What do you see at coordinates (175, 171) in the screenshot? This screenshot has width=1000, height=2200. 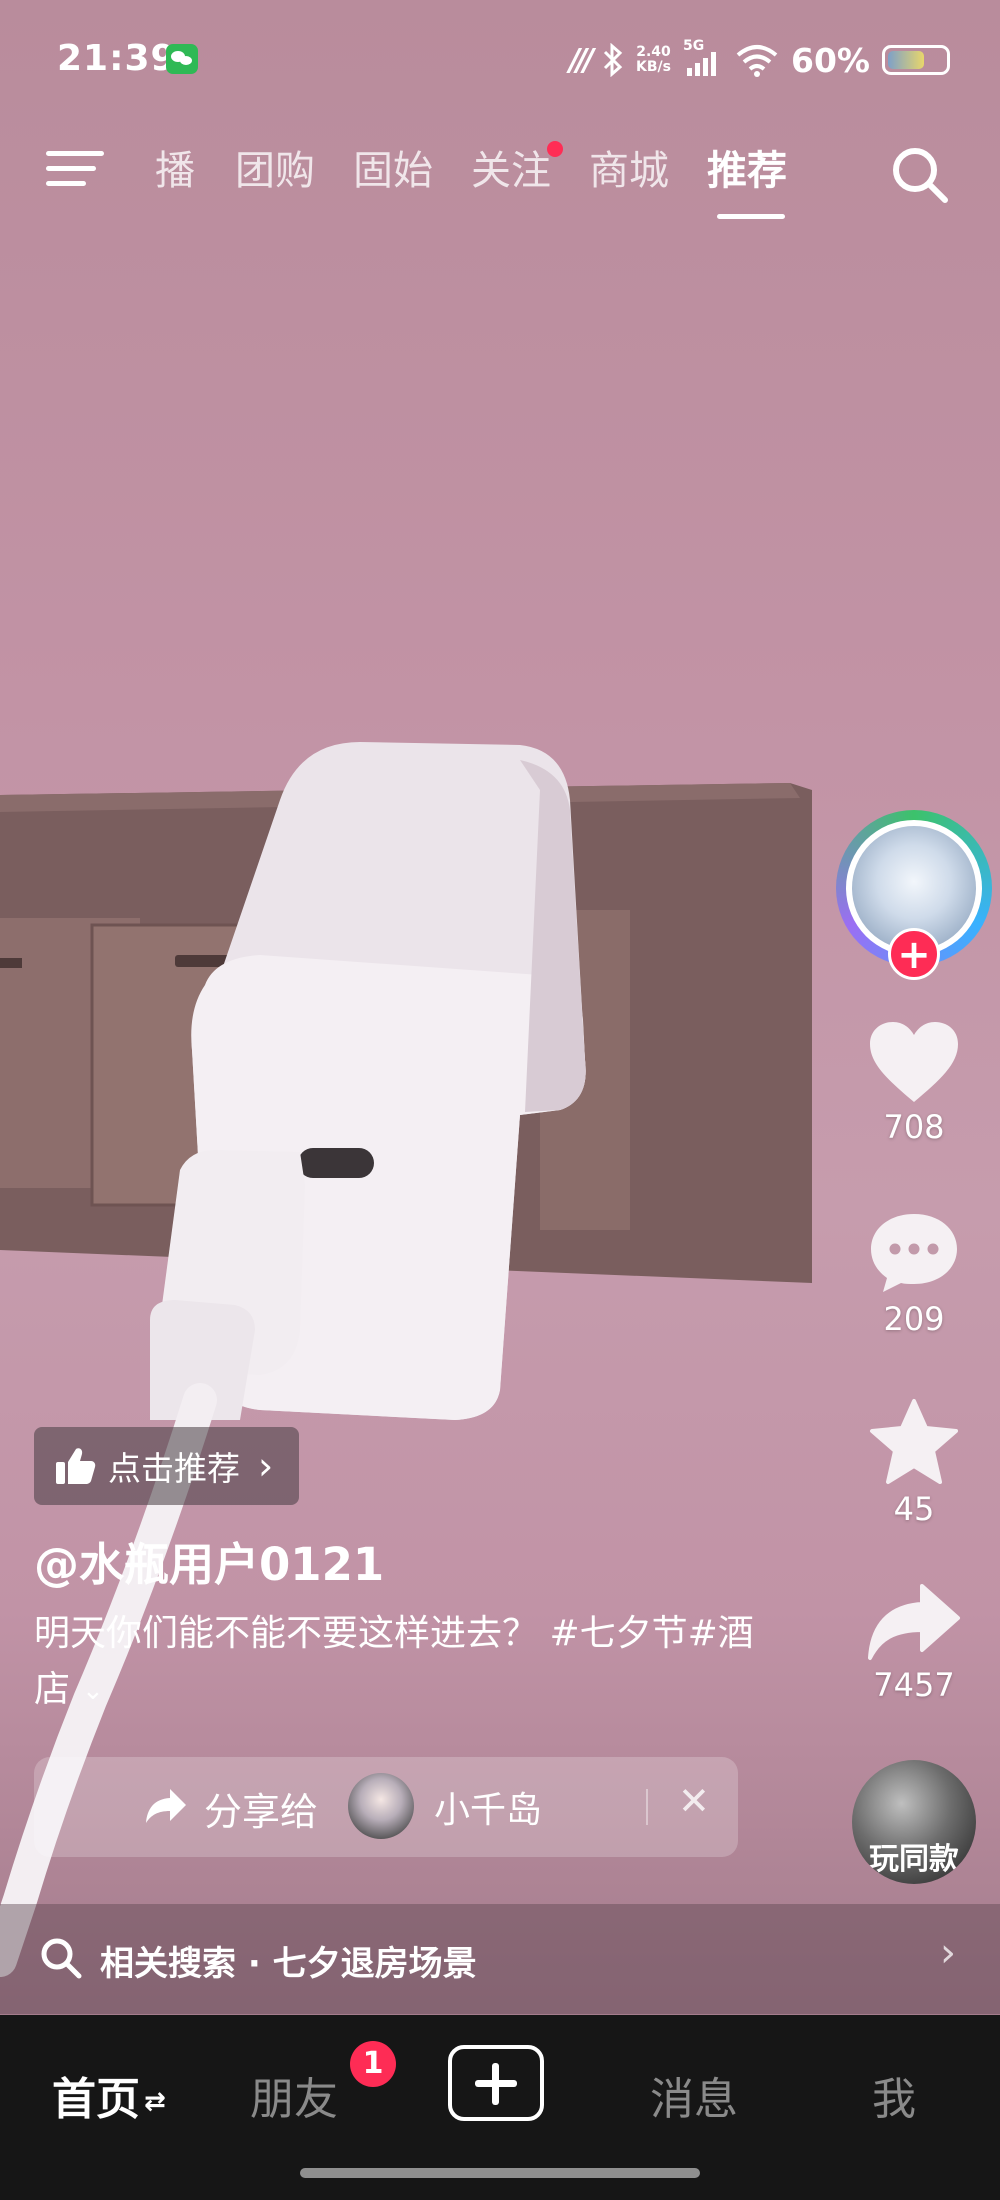 I see `tab-live: 播` at bounding box center [175, 171].